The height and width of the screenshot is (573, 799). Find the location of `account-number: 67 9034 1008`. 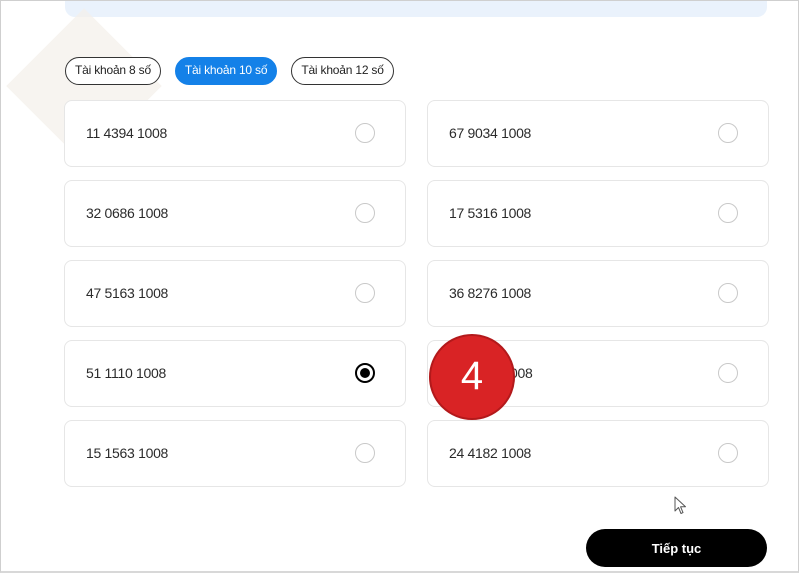

account-number: 67 9034 1008 is located at coordinates (490, 133).